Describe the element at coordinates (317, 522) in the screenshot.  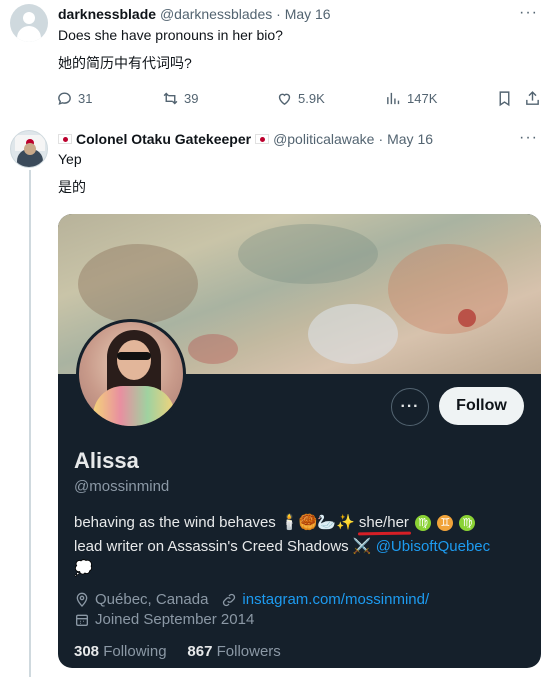
I see `bio-emojis: 🕯️🥮🦢✨` at that location.